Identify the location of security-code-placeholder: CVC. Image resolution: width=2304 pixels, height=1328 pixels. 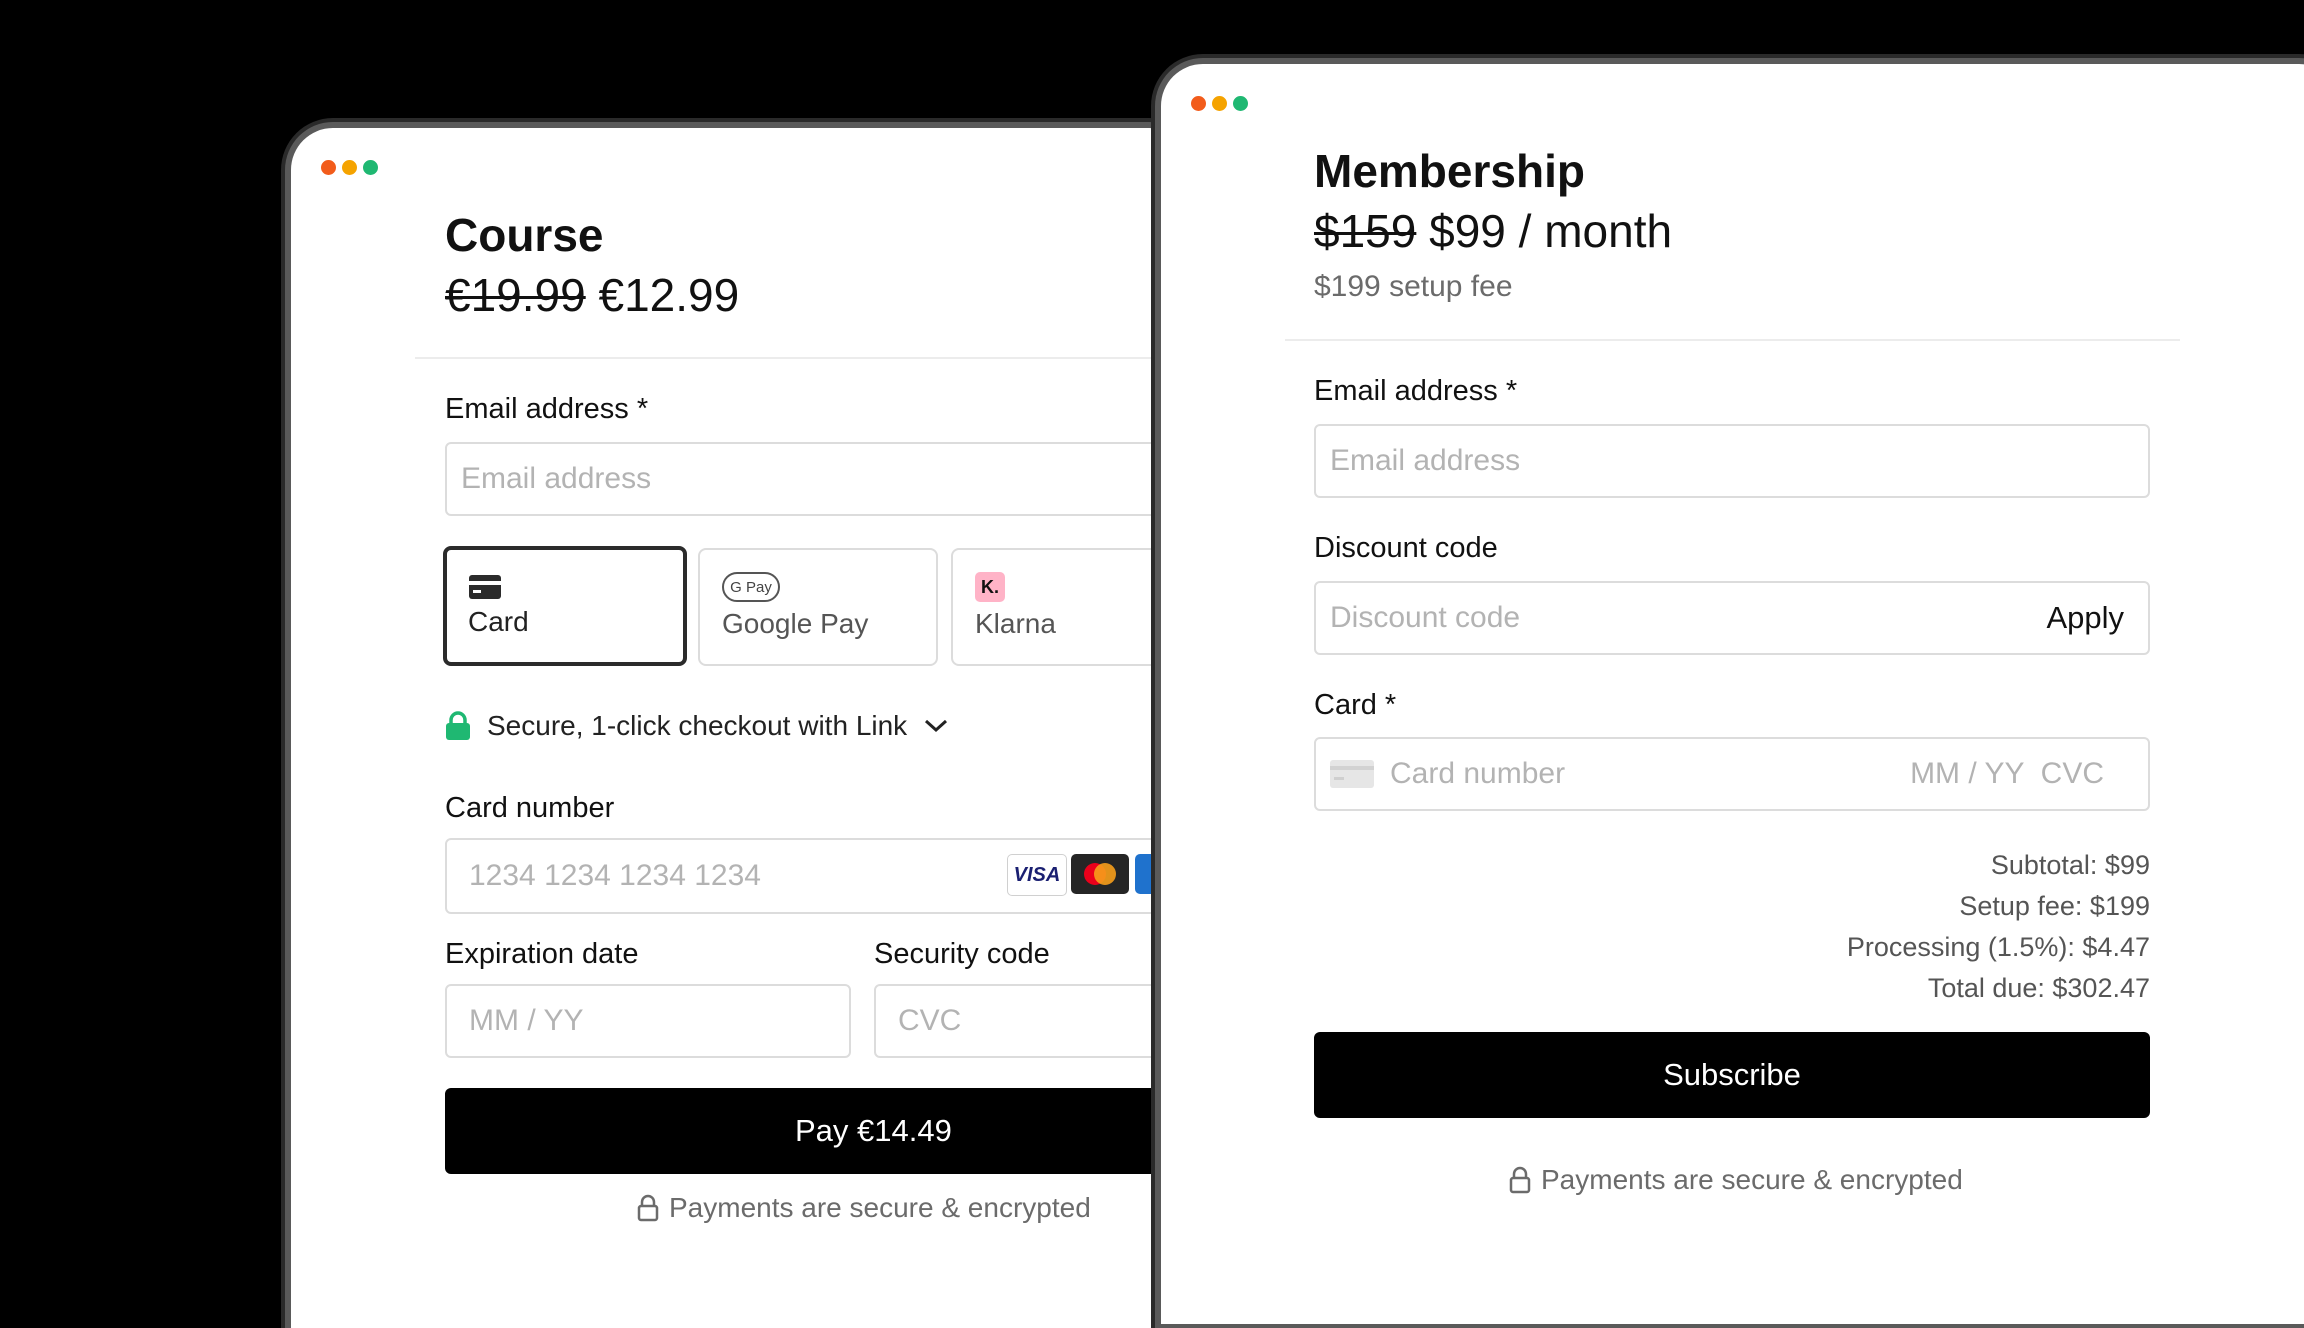
(930, 1020).